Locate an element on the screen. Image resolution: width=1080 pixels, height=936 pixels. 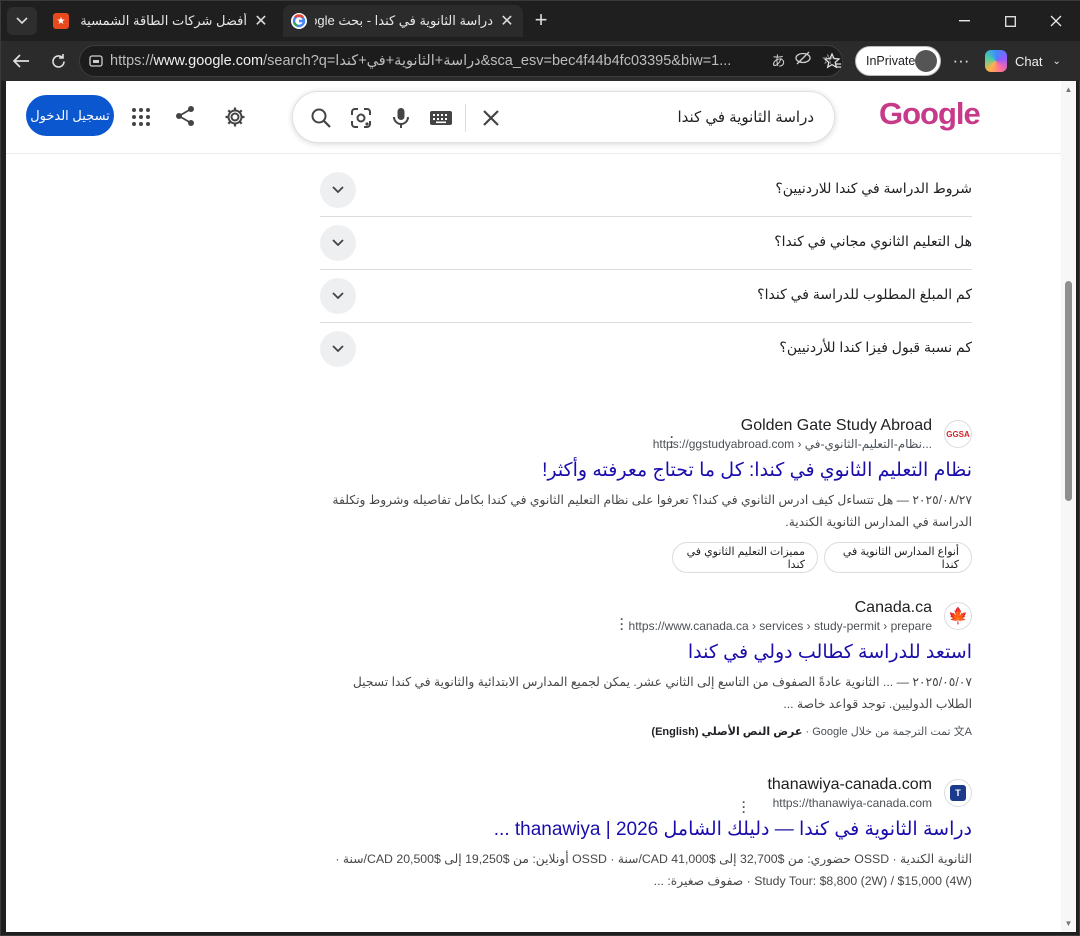
chevron-down-icon: ⌄ is located at coordinates (1056, 61).